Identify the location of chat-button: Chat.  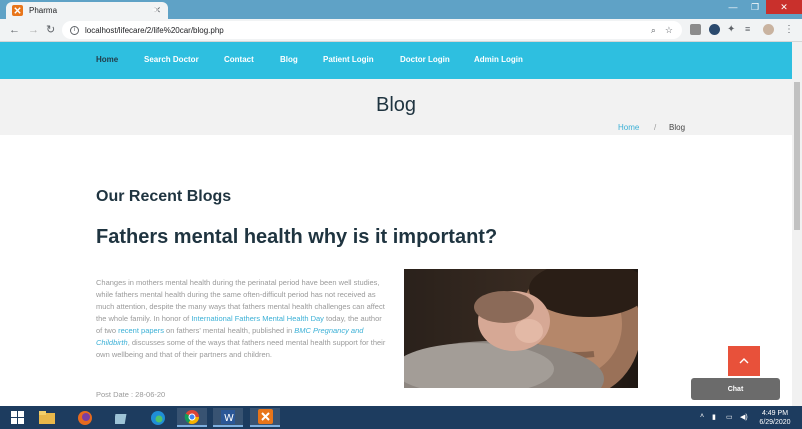
(735, 389).